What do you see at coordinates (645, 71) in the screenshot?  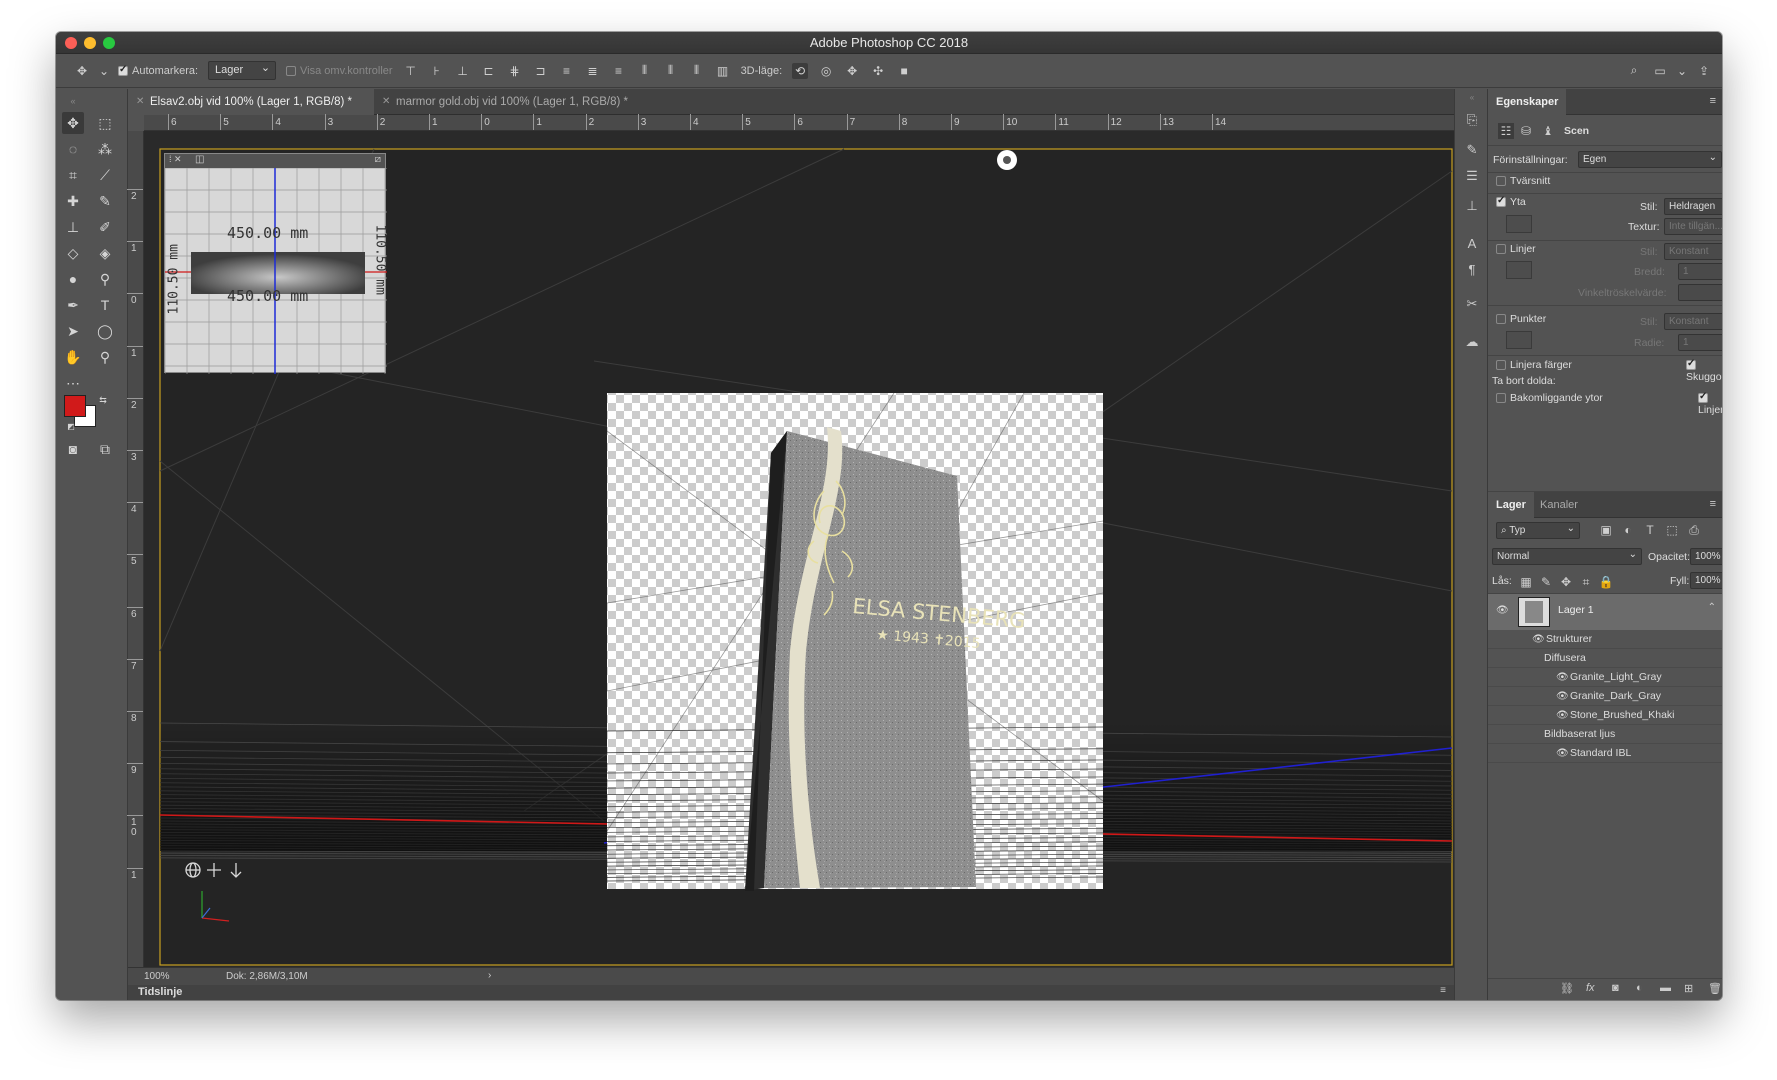 I see `distribute-left-icon: ⦀` at bounding box center [645, 71].